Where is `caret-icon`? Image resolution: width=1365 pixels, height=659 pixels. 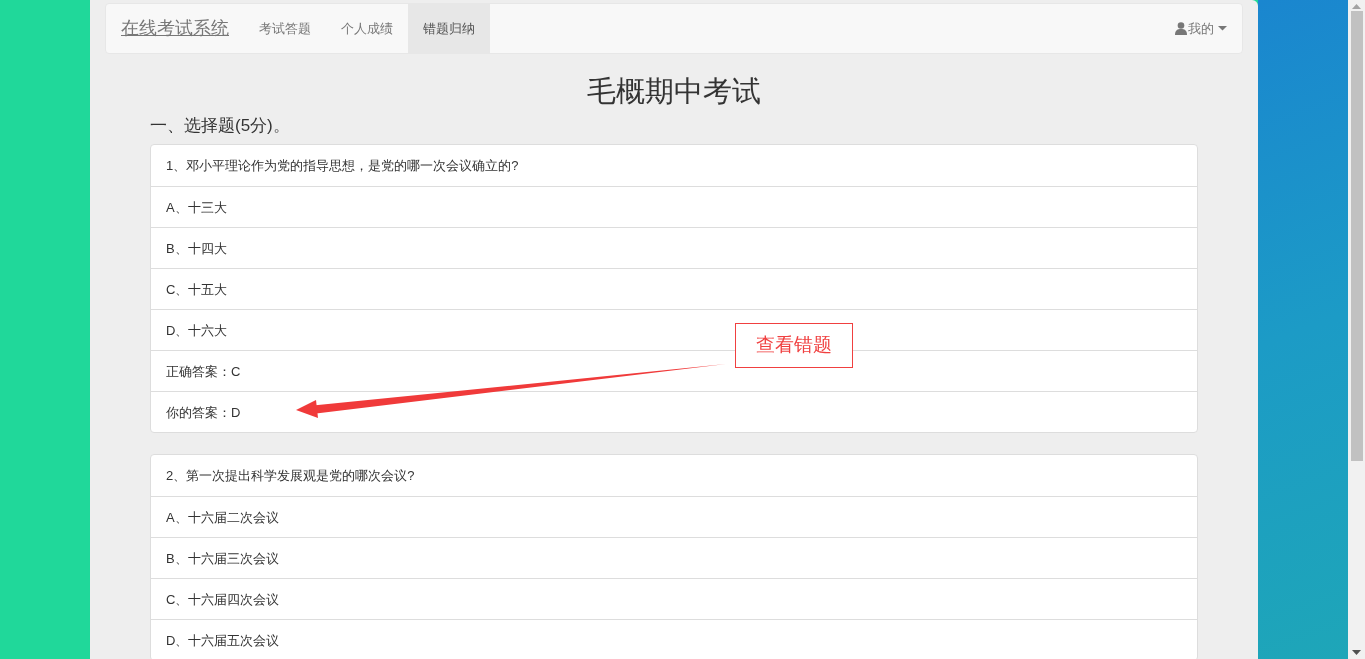 caret-icon is located at coordinates (1222, 28).